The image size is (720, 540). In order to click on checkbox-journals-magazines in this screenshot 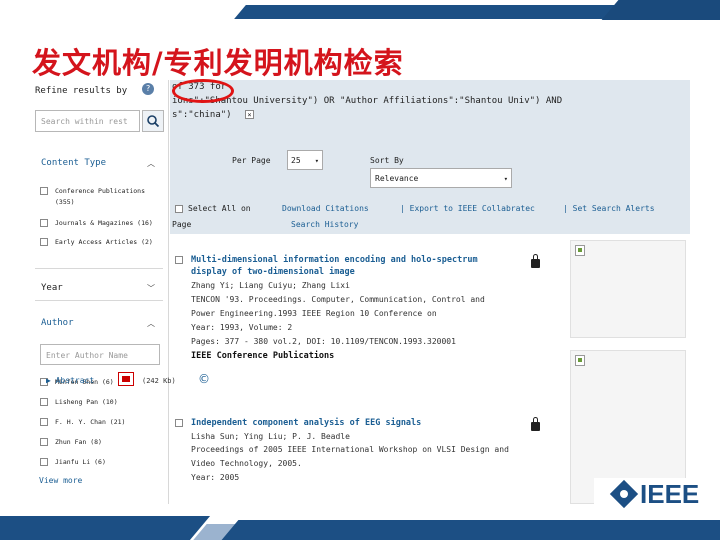, I will do `click(44, 223)`.